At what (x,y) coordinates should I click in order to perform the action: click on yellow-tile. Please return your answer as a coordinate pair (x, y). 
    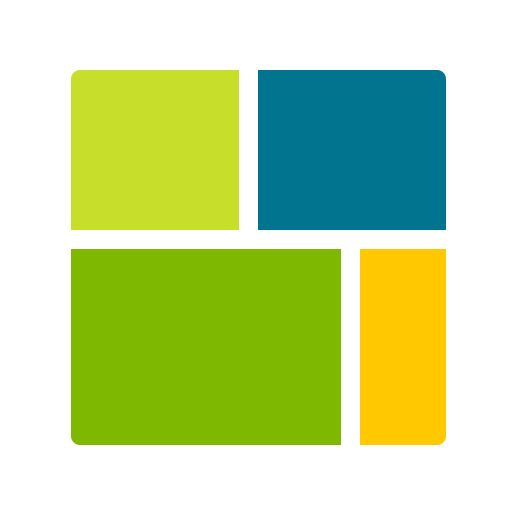
    Looking at the image, I should click on (403, 347).